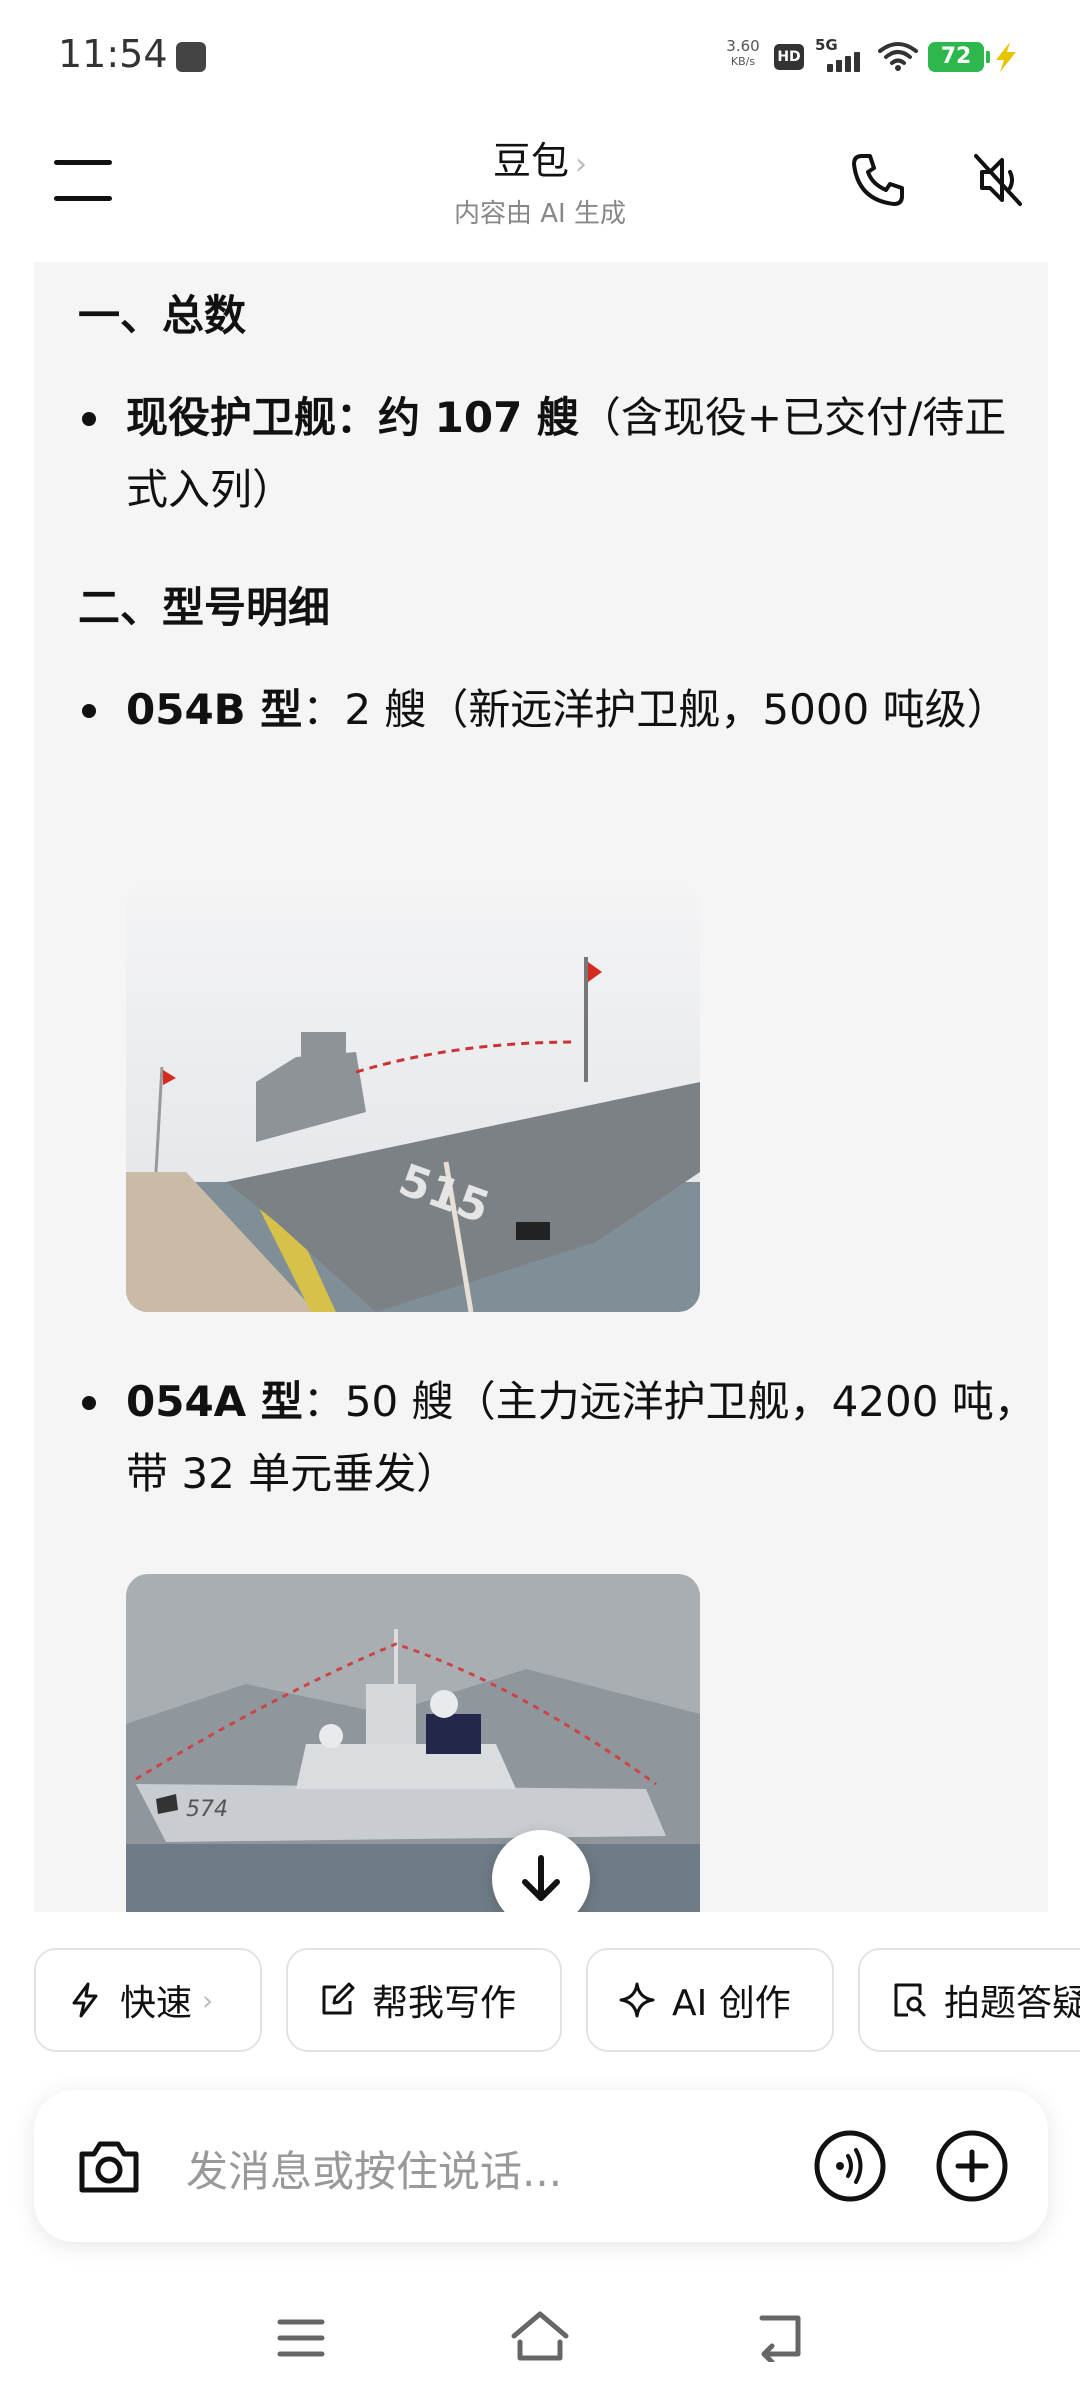 This screenshot has height=2400, width=1080. Describe the element at coordinates (413, 1097) in the screenshot. I see `ship-image-054b: 515` at that location.